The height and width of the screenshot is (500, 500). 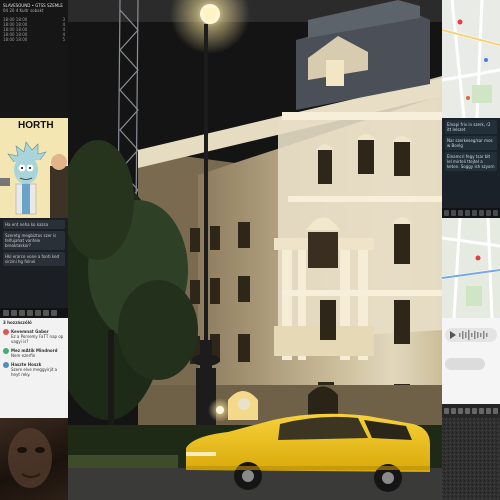 I want to click on map-screenshot-top, so click(x=471, y=59).